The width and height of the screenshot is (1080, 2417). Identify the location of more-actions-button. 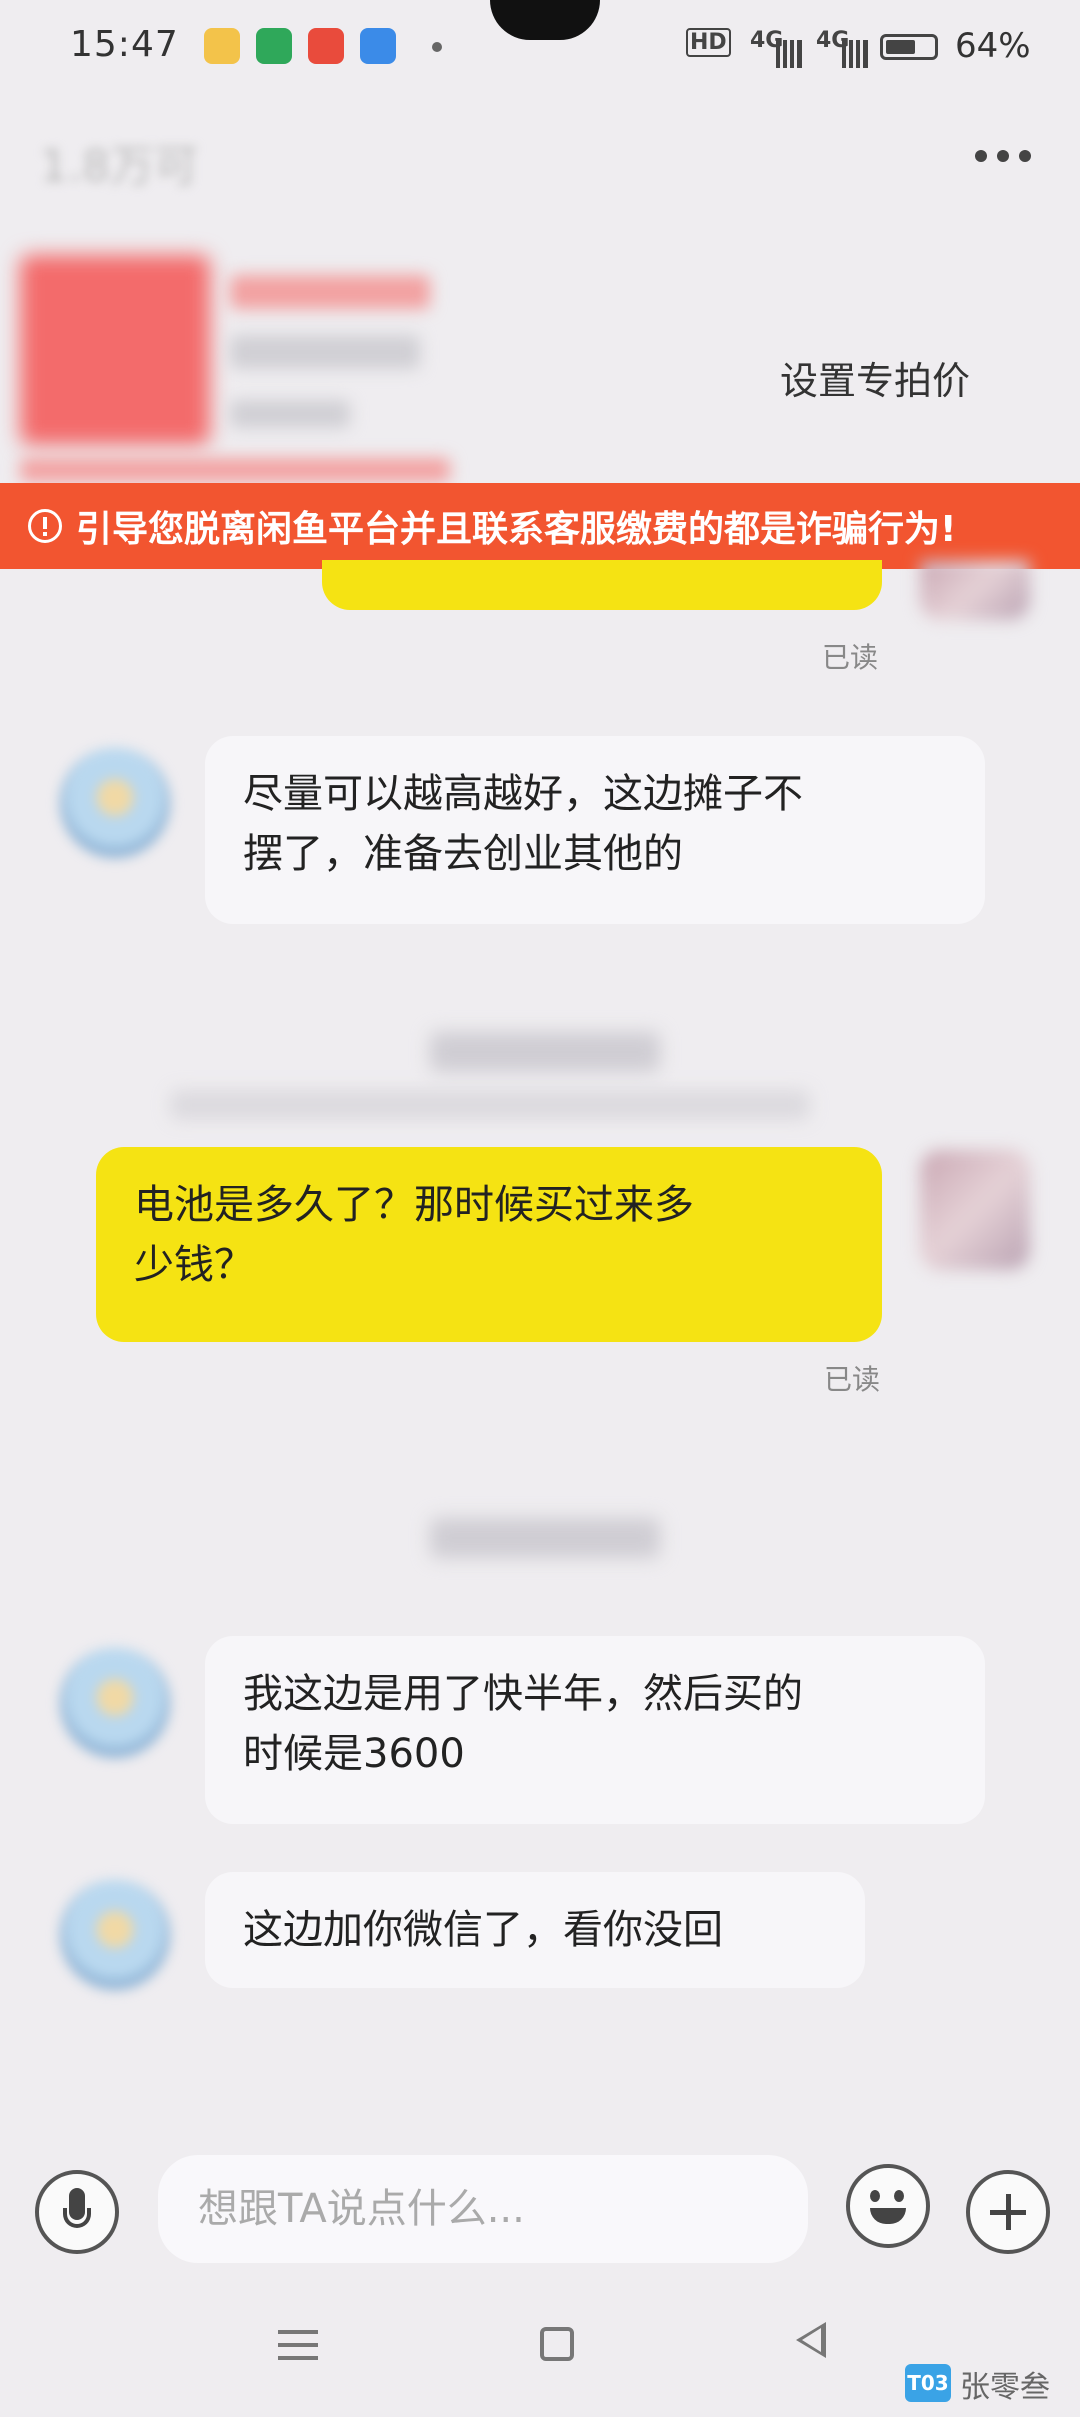
(1008, 2212).